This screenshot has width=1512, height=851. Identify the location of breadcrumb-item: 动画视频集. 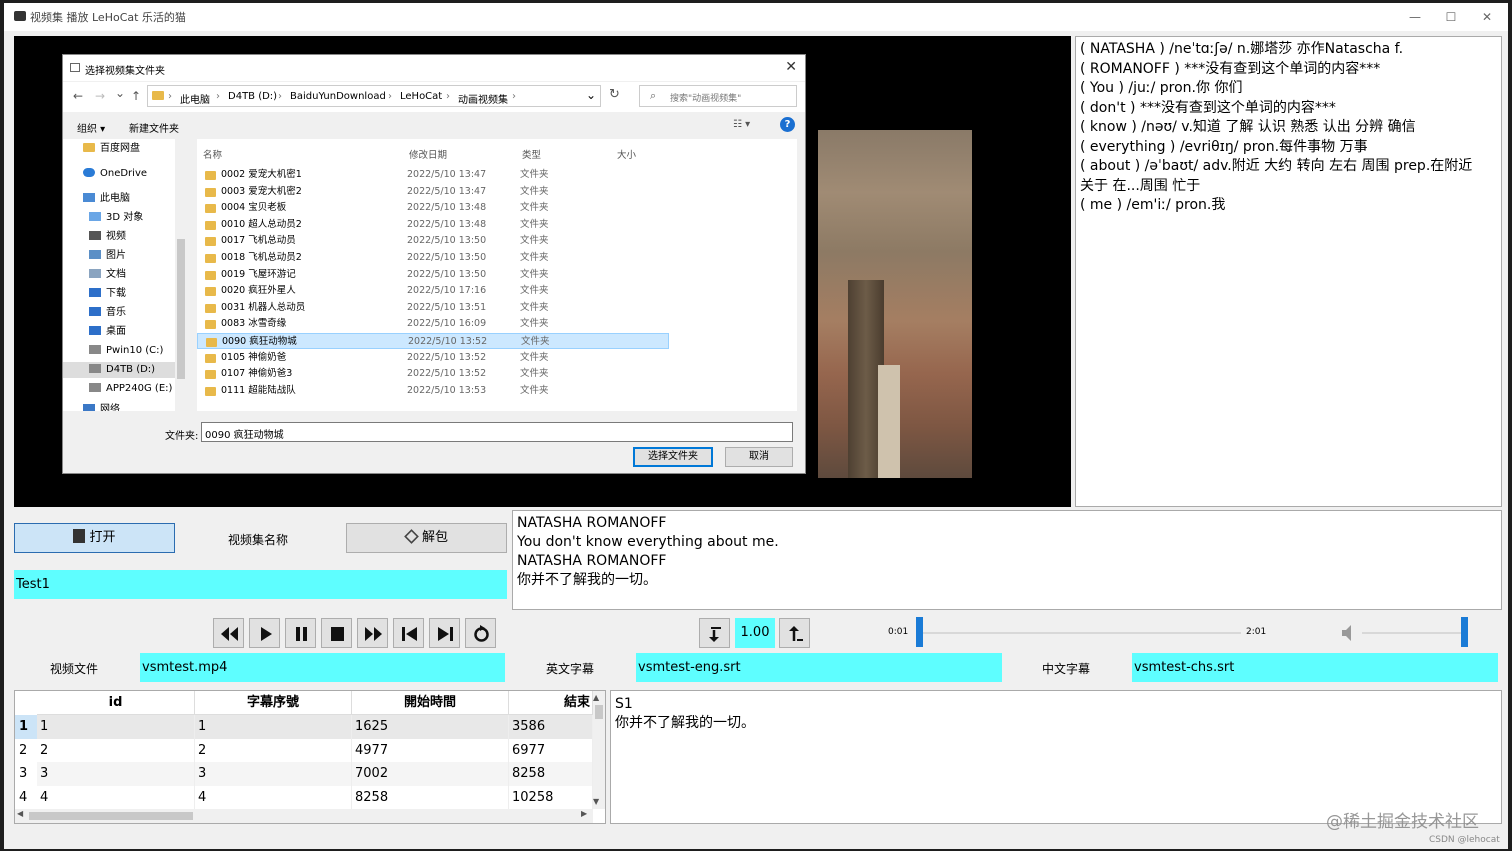
(483, 98).